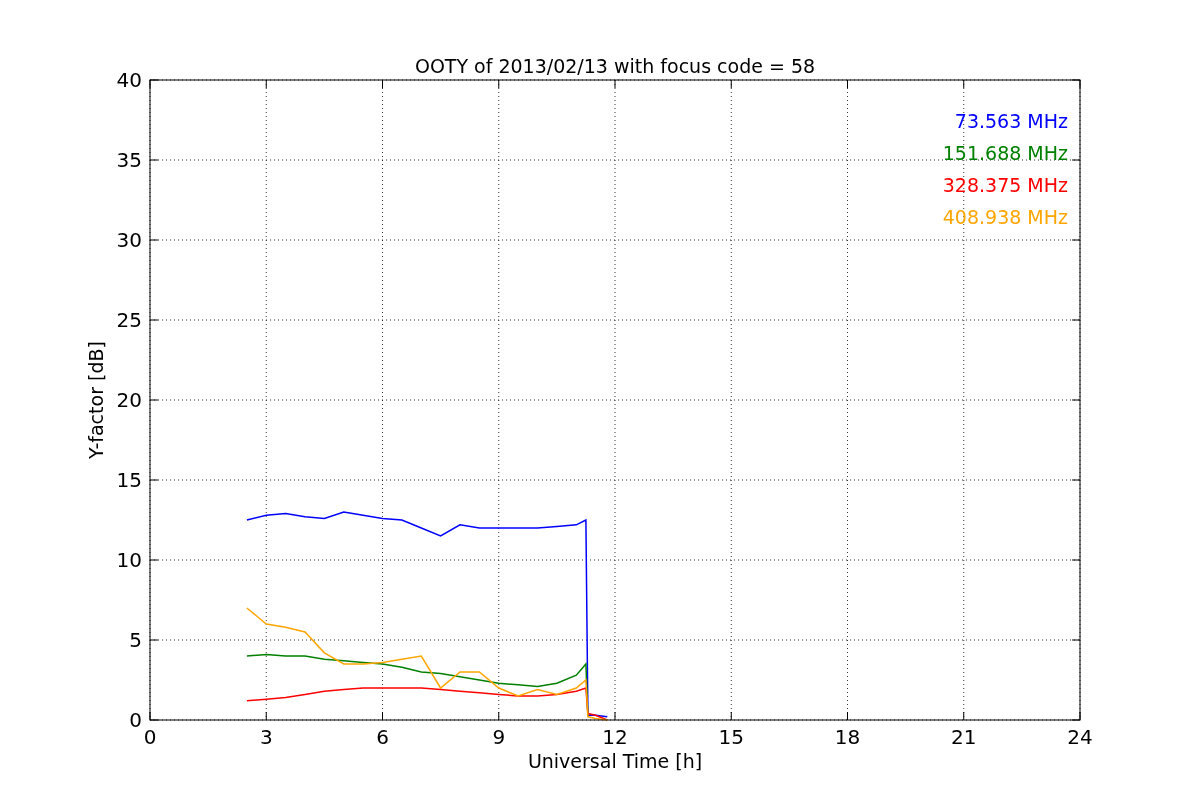 Image resolution: width=1200 pixels, height=800 pixels. What do you see at coordinates (964, 737) in the screenshot?
I see `x-tick-label: 21` at bounding box center [964, 737].